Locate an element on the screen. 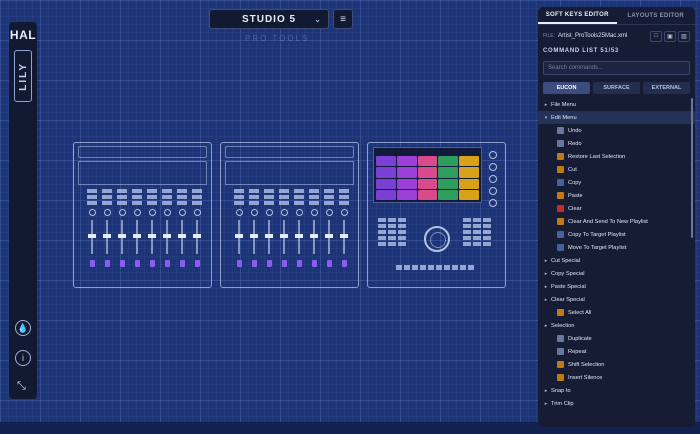  command-folder: ▸ Trim Clip is located at coordinates (616, 403).